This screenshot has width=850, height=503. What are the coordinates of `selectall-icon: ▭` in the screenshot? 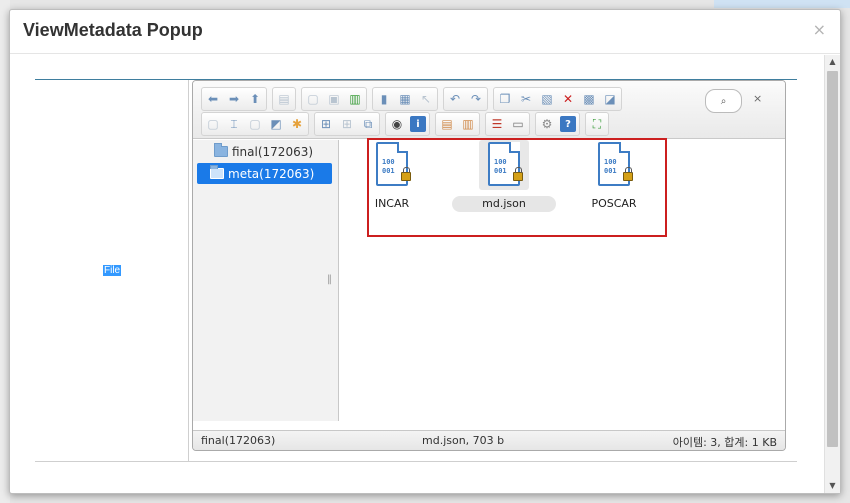 It's located at (518, 124).